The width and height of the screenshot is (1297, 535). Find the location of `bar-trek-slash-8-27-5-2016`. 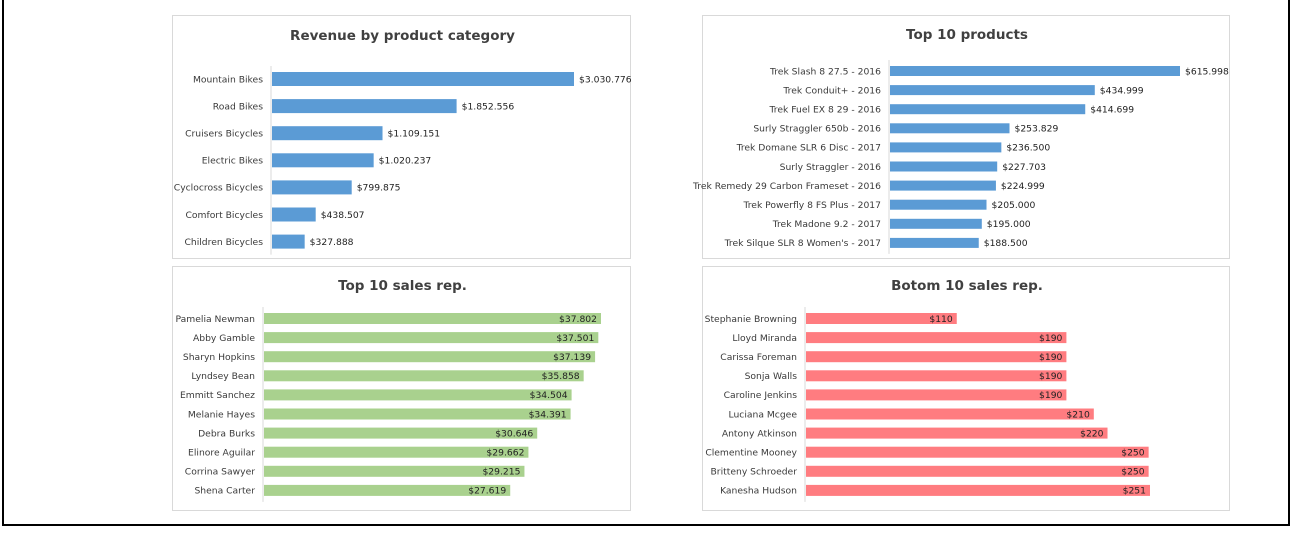

bar-trek-slash-8-27-5-2016 is located at coordinates (1035, 71).